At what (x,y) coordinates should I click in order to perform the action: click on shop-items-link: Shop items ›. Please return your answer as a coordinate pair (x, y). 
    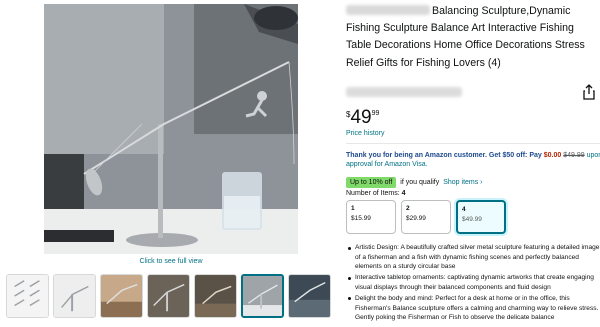
    Looking at the image, I should click on (462, 182).